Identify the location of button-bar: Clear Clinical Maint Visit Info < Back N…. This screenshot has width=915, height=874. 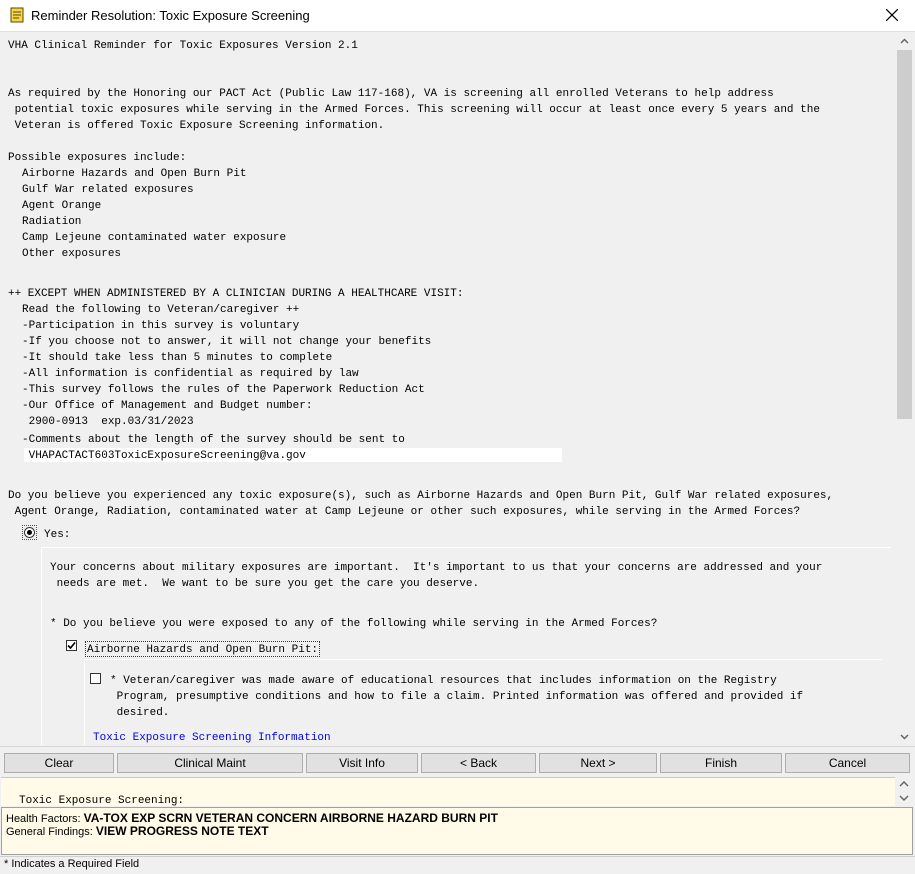
(457, 762).